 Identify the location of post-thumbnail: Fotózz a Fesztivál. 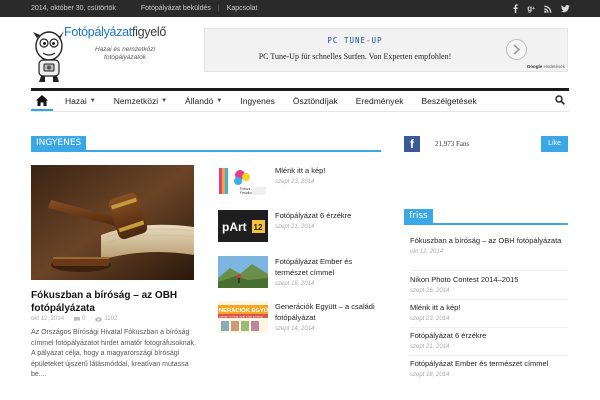
(243, 181).